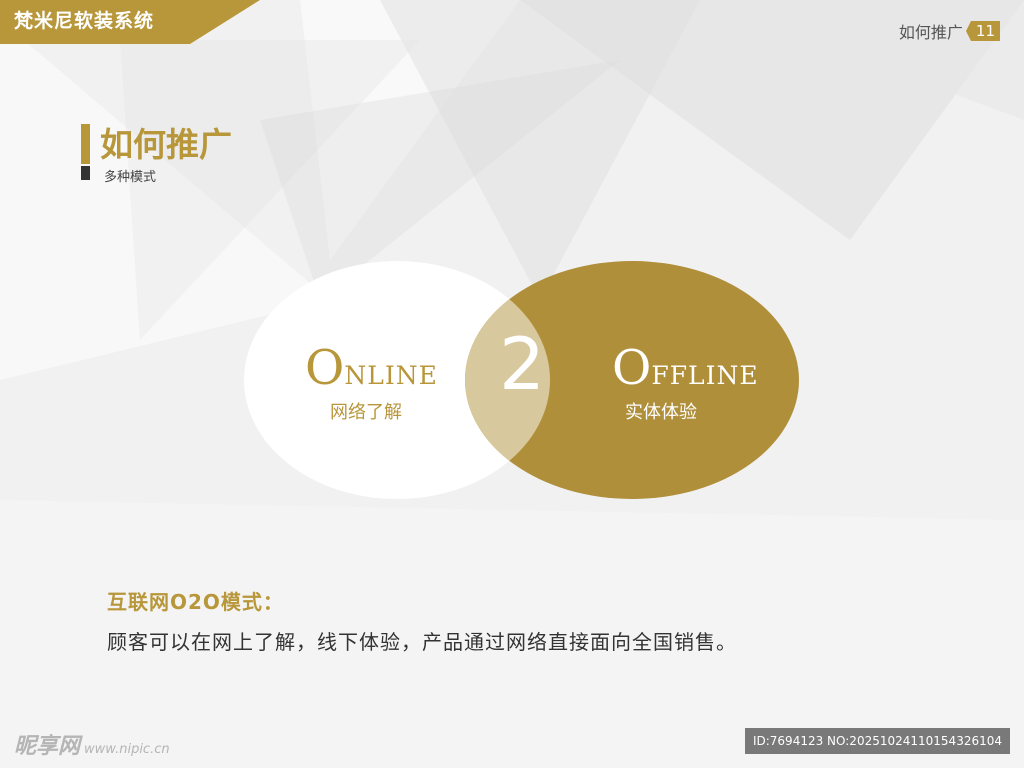 The height and width of the screenshot is (768, 1024). What do you see at coordinates (195, 602) in the screenshot?
I see `o2o-heading: 互联网O2O模式：` at bounding box center [195, 602].